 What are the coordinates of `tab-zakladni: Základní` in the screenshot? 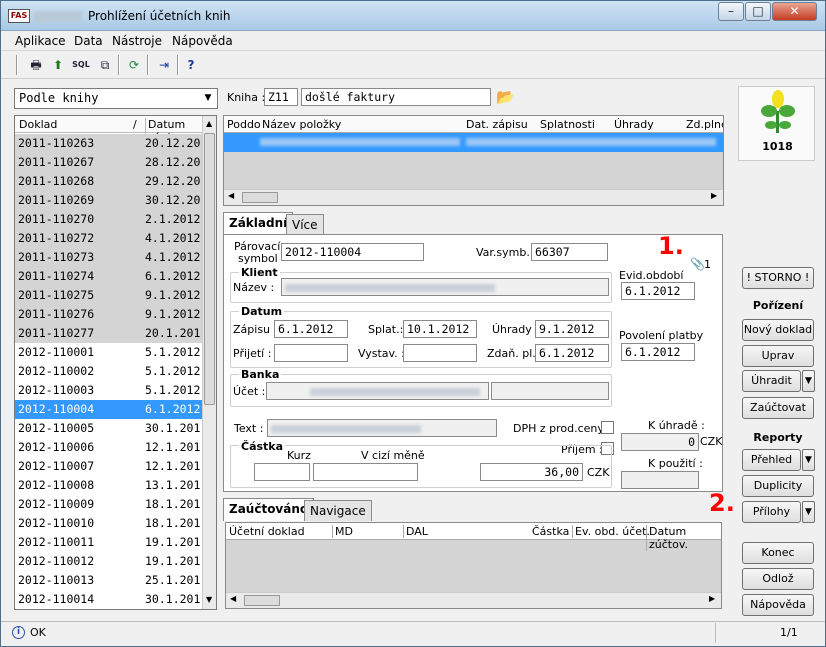 It's located at (258, 223).